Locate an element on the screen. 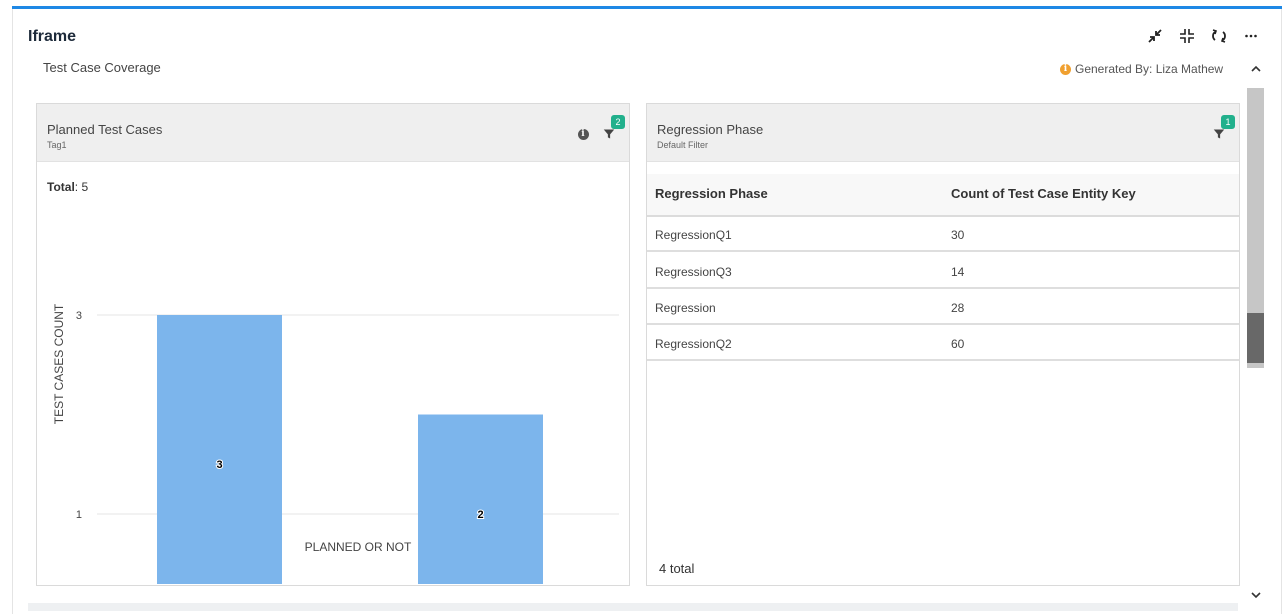 This screenshot has width=1286, height=614. card-subtitle: Tag1 is located at coordinates (57, 145).